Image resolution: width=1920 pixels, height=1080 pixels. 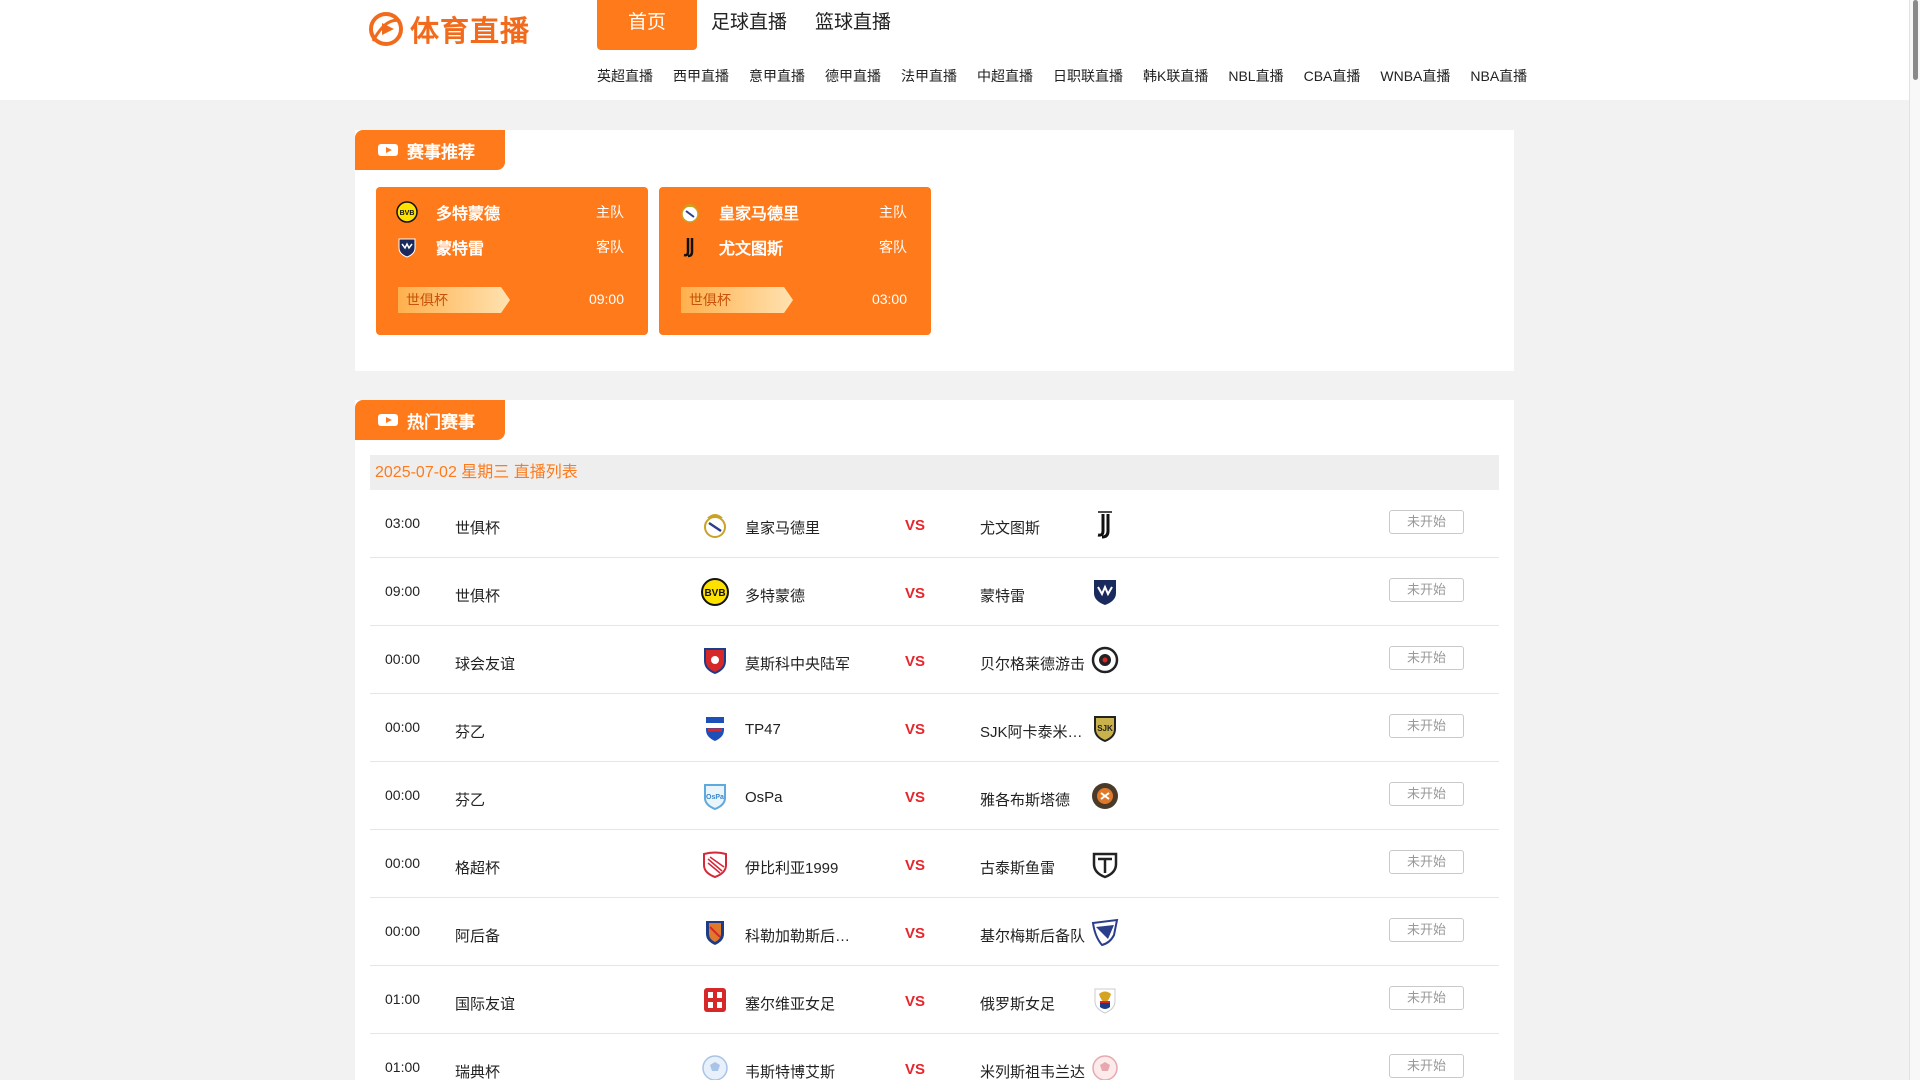 What do you see at coordinates (1018, 1004) in the screenshot?
I see `match-away-team: 俄罗斯女足` at bounding box center [1018, 1004].